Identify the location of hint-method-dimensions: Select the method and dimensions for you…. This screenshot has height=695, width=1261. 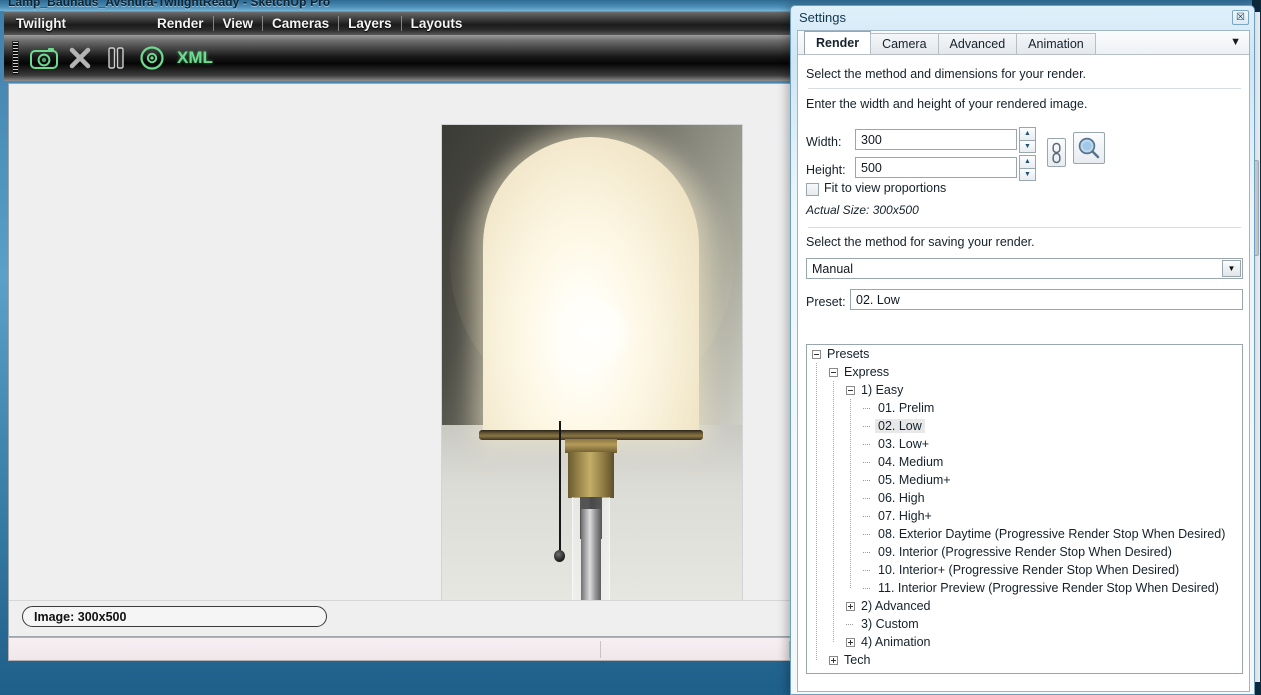
(946, 74).